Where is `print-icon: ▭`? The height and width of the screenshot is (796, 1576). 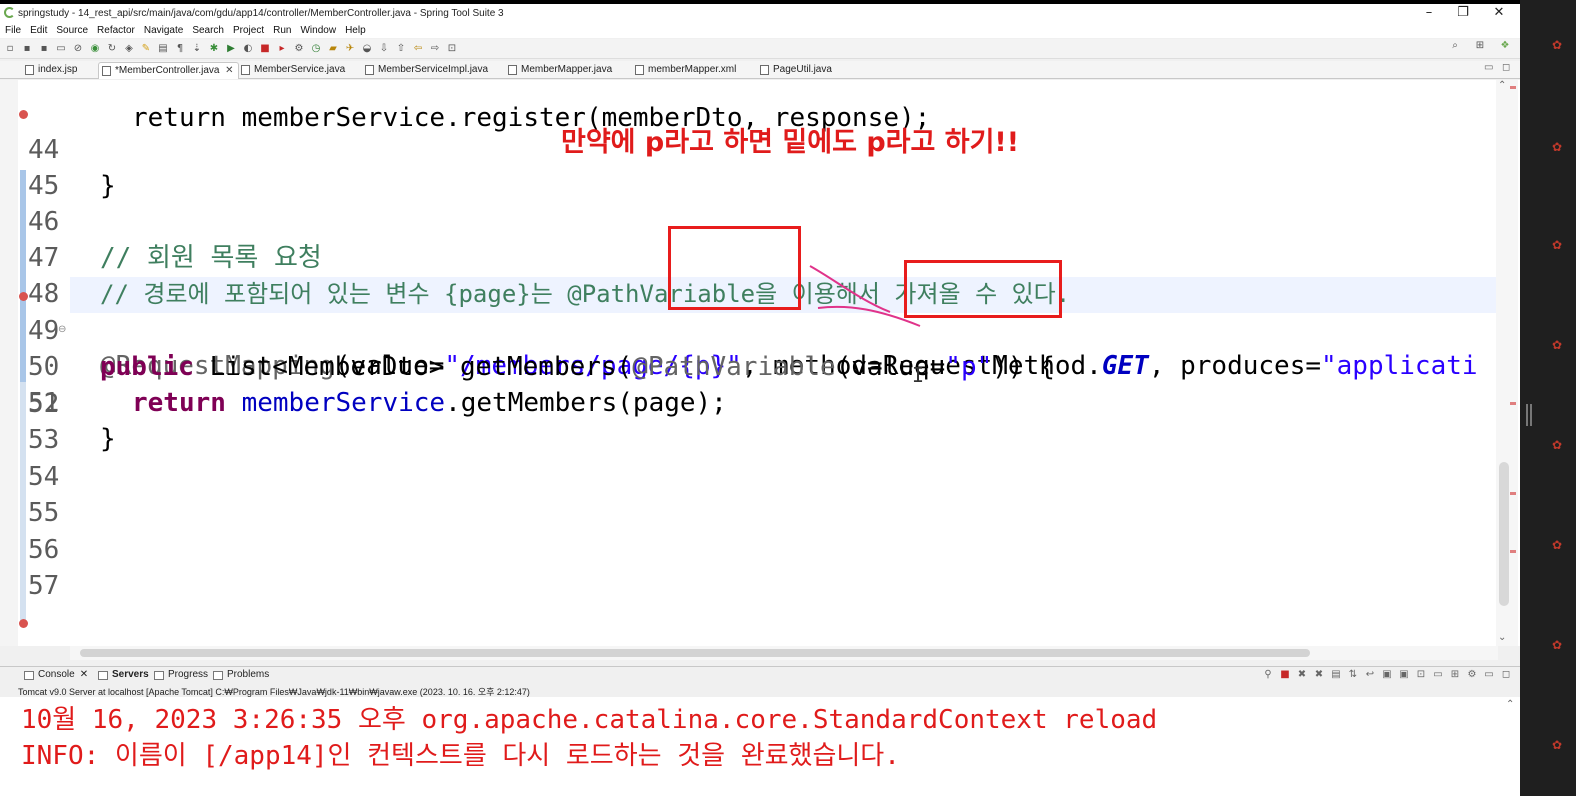 print-icon: ▭ is located at coordinates (61, 49).